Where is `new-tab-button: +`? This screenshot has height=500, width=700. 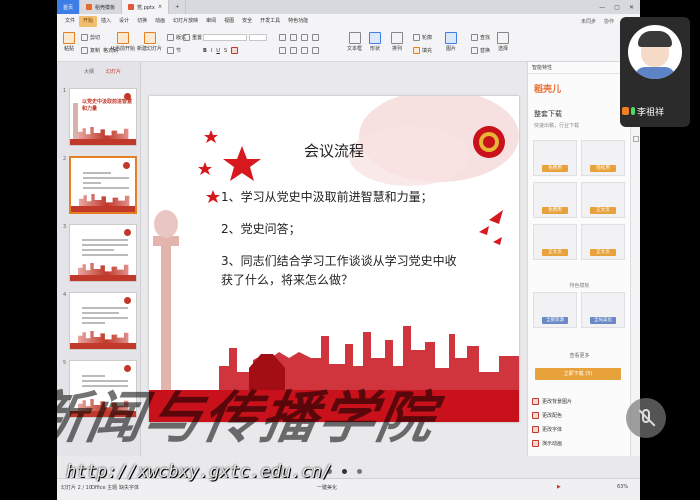
new-tab-button: + is located at coordinates (178, 7).